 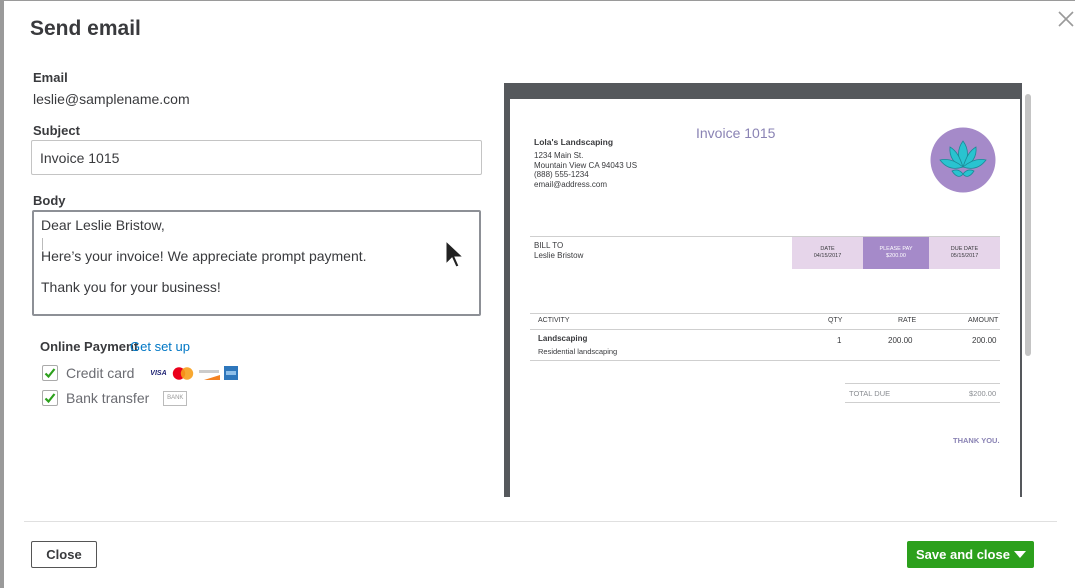 I want to click on invoice-title: Invoice 1015, so click(x=736, y=133).